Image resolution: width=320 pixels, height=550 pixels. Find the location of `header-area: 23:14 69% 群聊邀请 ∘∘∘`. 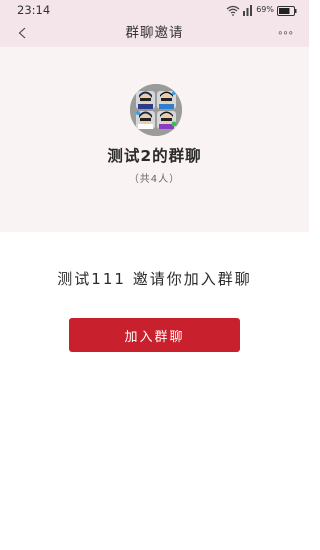

header-area: 23:14 69% 群聊邀请 ∘∘∘ is located at coordinates (154, 23).